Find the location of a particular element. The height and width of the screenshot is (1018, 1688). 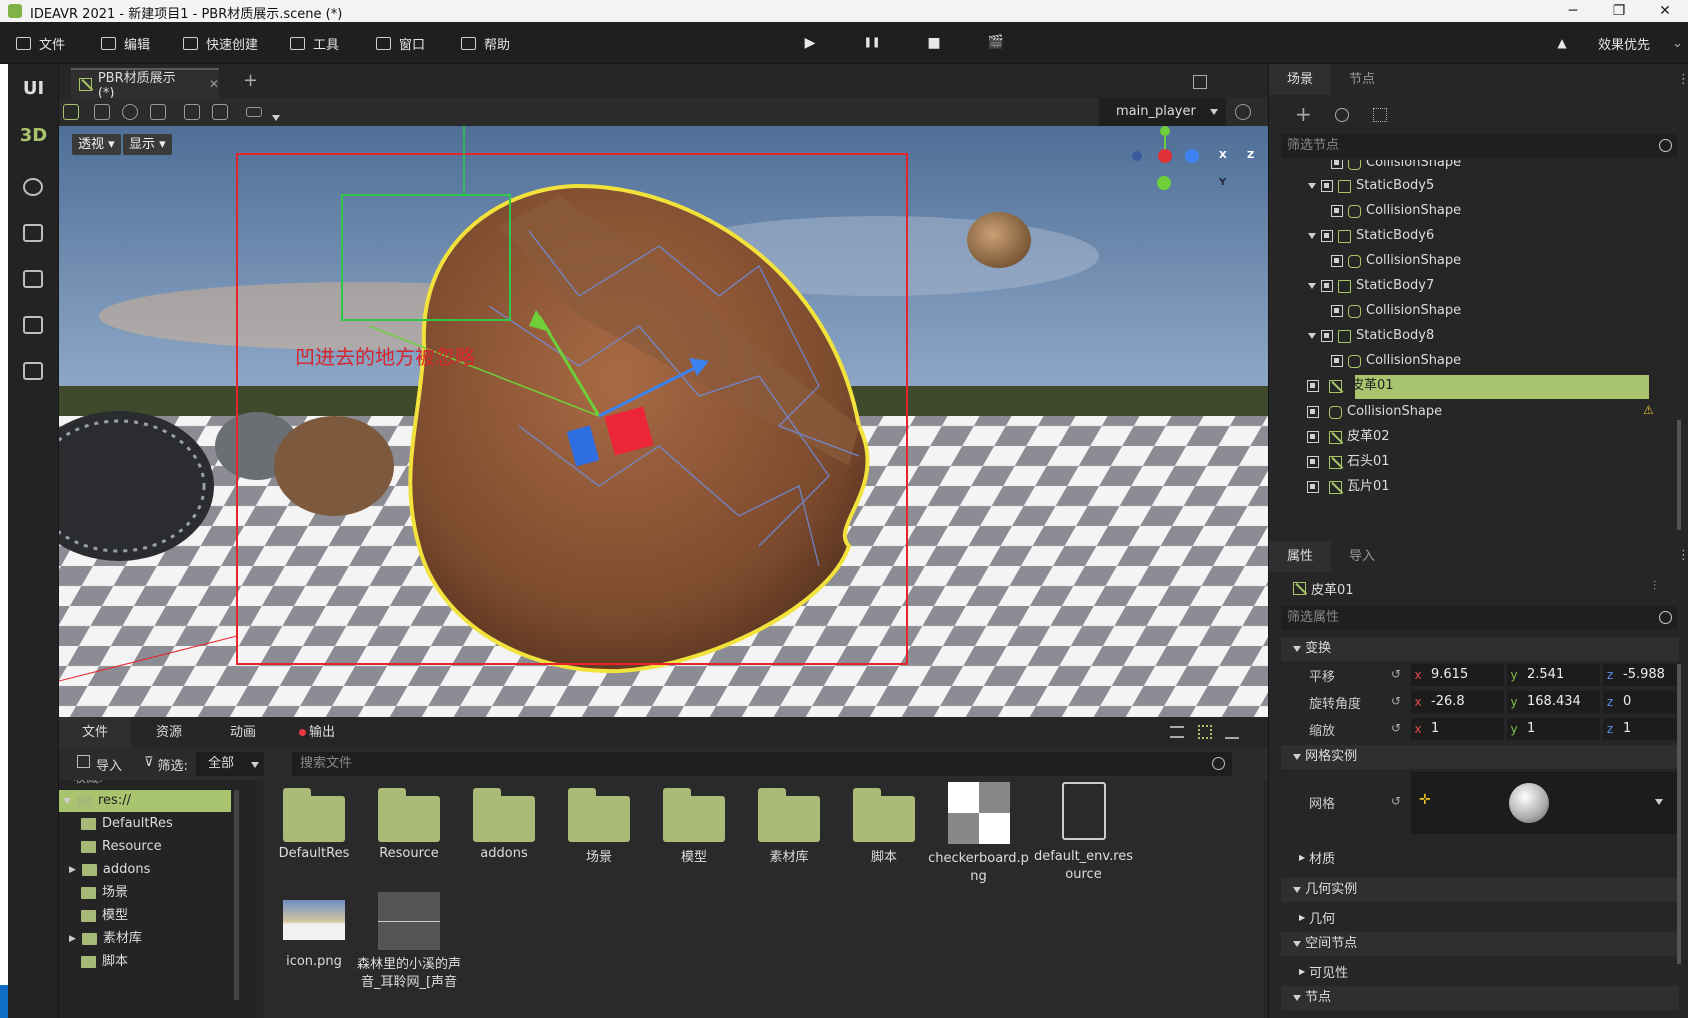

tab-scene: PBR材质展示(*) ✕ is located at coordinates (145, 84).